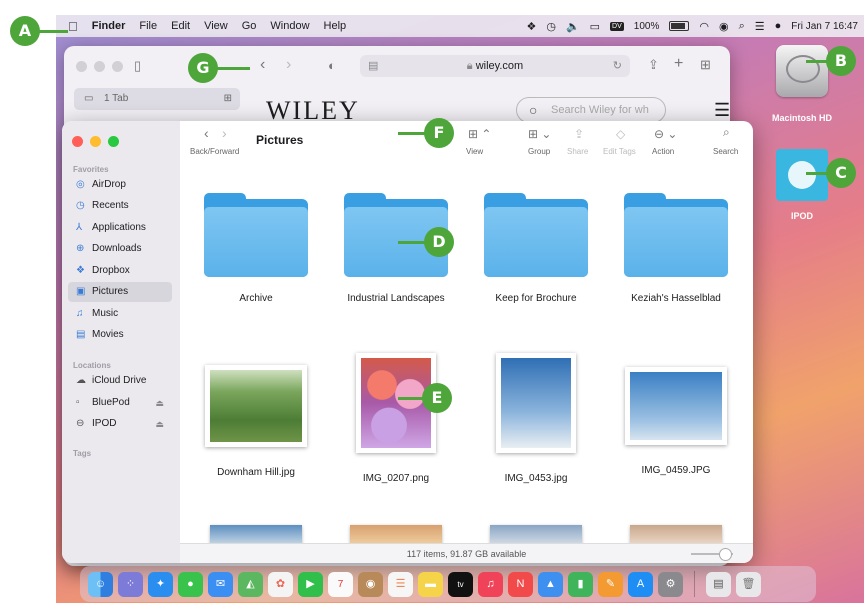 The width and height of the screenshot is (864, 603). What do you see at coordinates (610, 584) in the screenshot?
I see `pages-dock-icon: ✎` at bounding box center [610, 584].